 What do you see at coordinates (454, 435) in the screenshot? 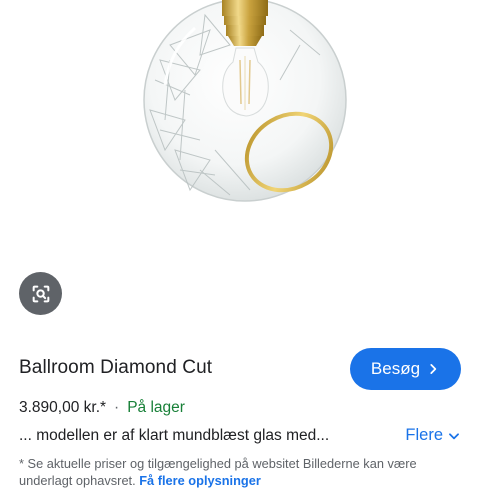
I see `chevron-down-icon` at bounding box center [454, 435].